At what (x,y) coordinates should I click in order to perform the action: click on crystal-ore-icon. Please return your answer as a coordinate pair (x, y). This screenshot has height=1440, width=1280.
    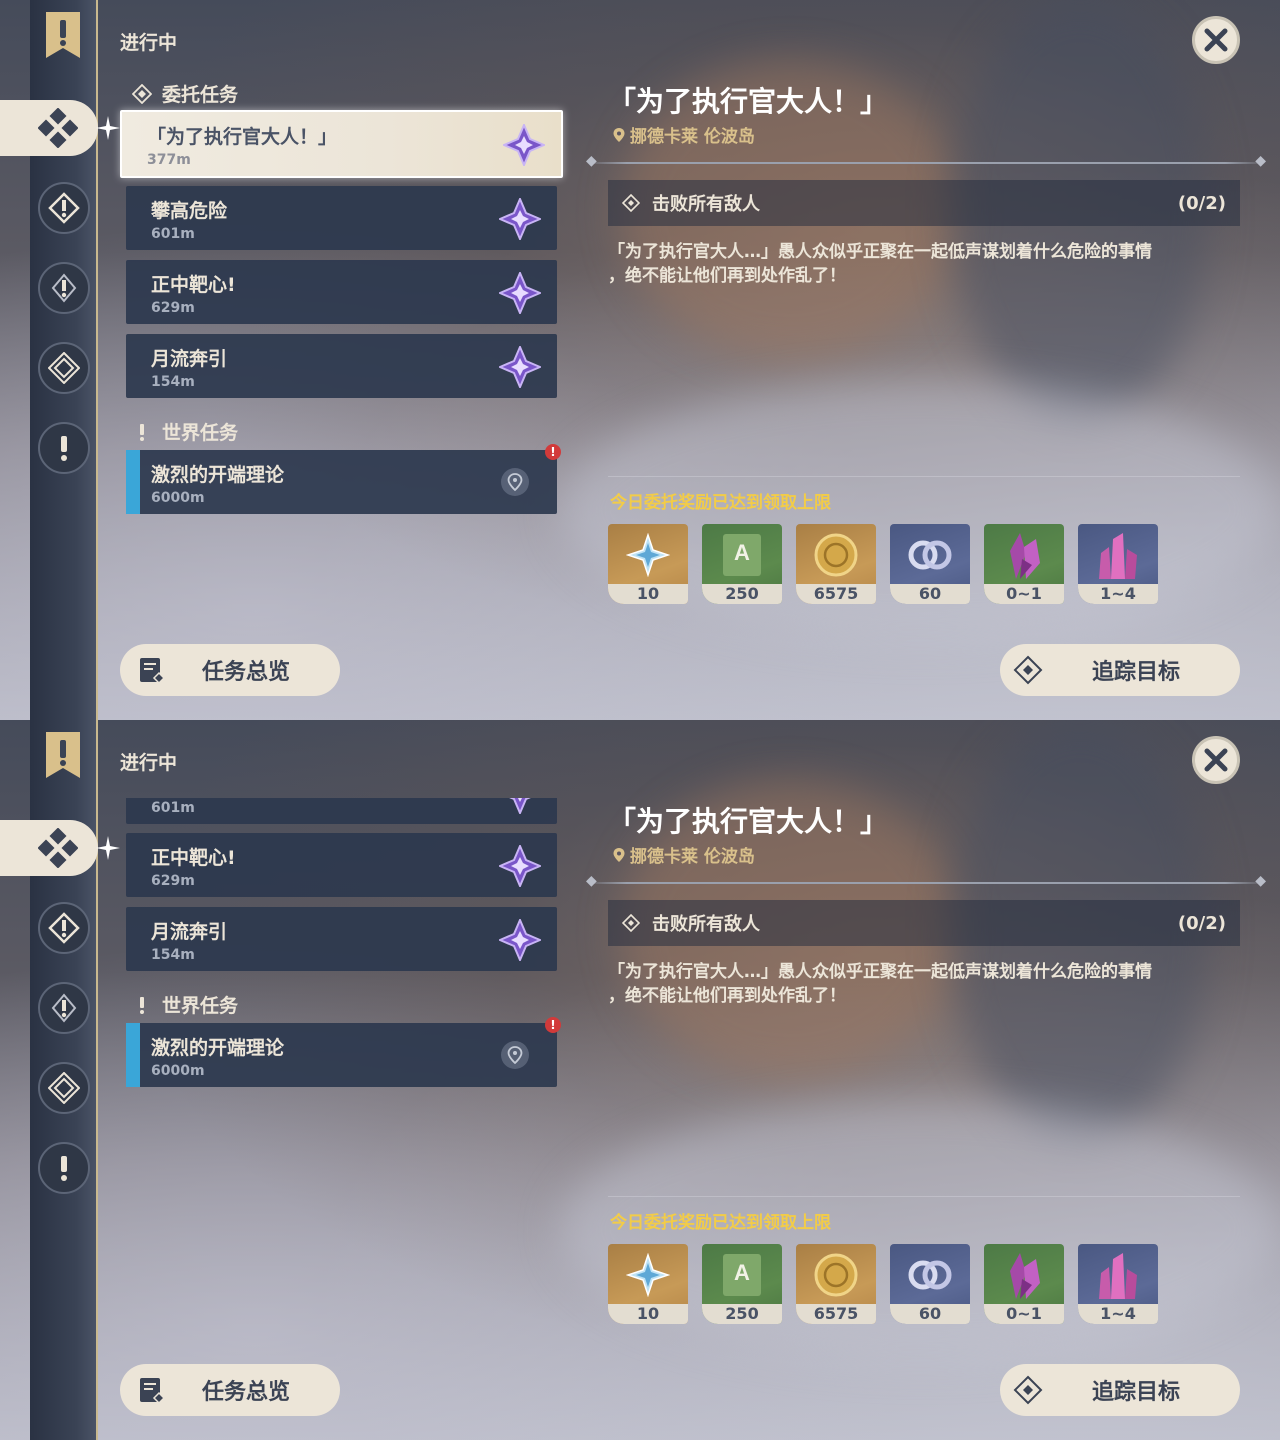
    Looking at the image, I should click on (1025, 556).